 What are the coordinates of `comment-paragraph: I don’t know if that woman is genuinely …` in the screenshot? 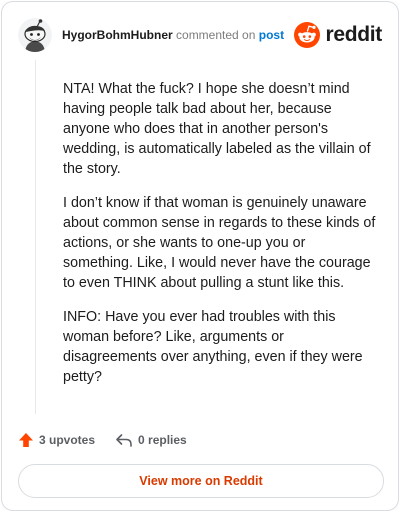 It's located at (219, 243).